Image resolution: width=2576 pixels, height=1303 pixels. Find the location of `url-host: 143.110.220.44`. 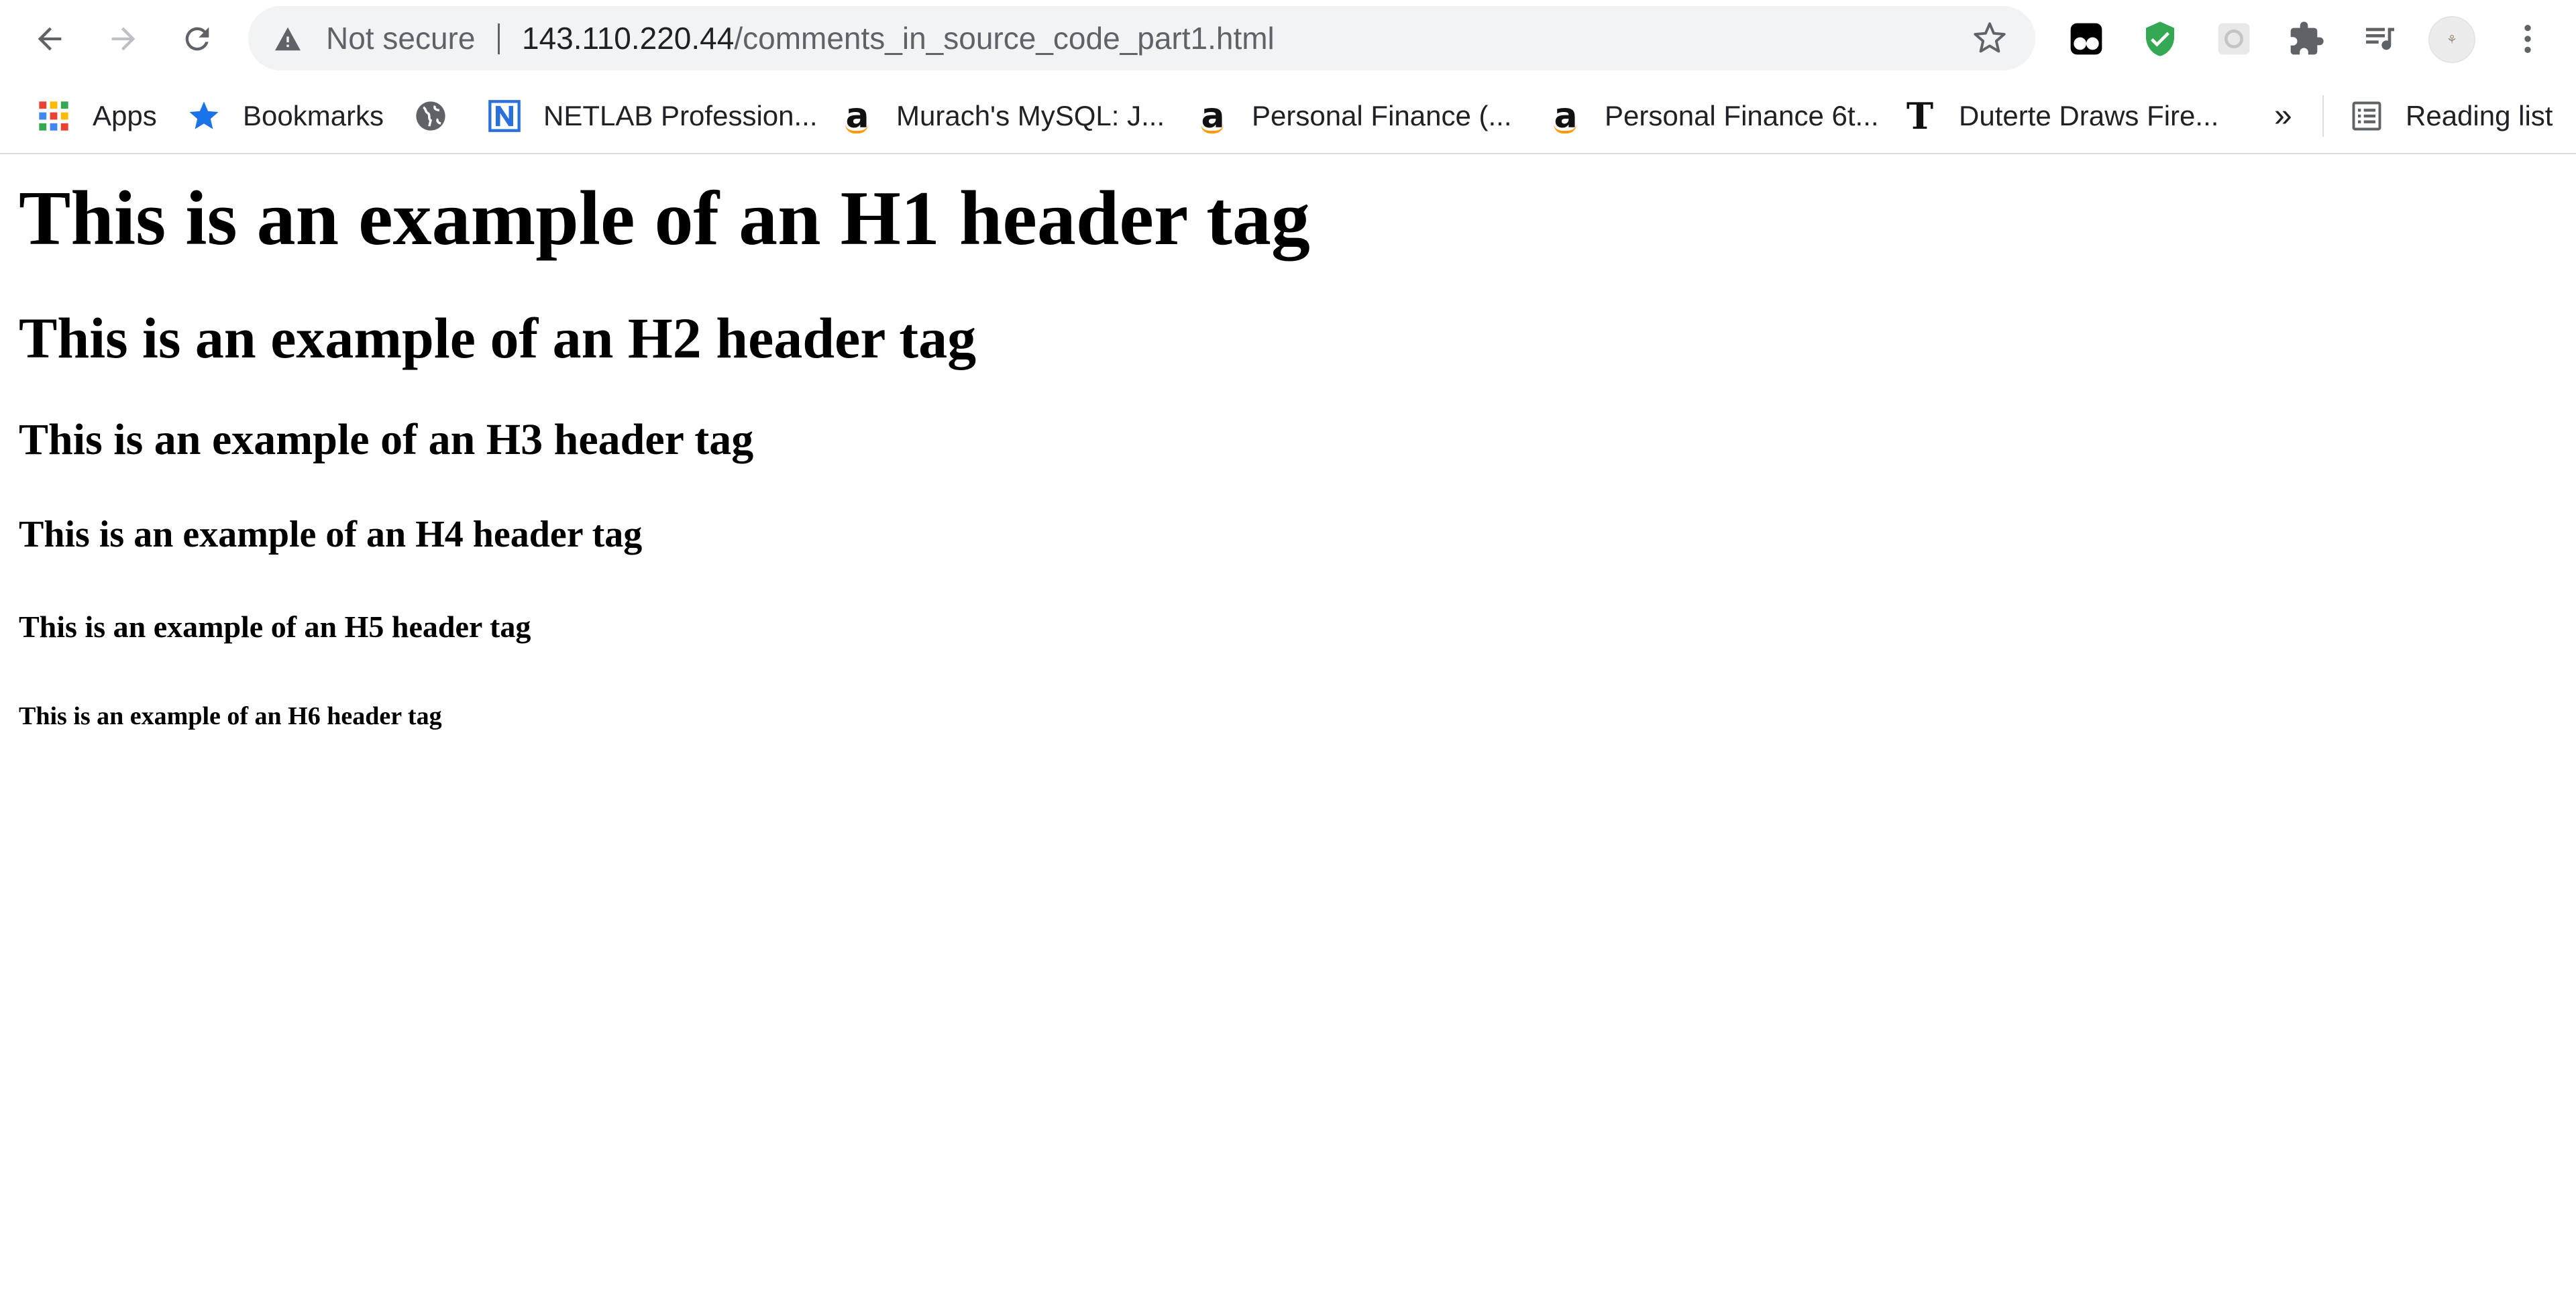

url-host: 143.110.220.44 is located at coordinates (628, 38).